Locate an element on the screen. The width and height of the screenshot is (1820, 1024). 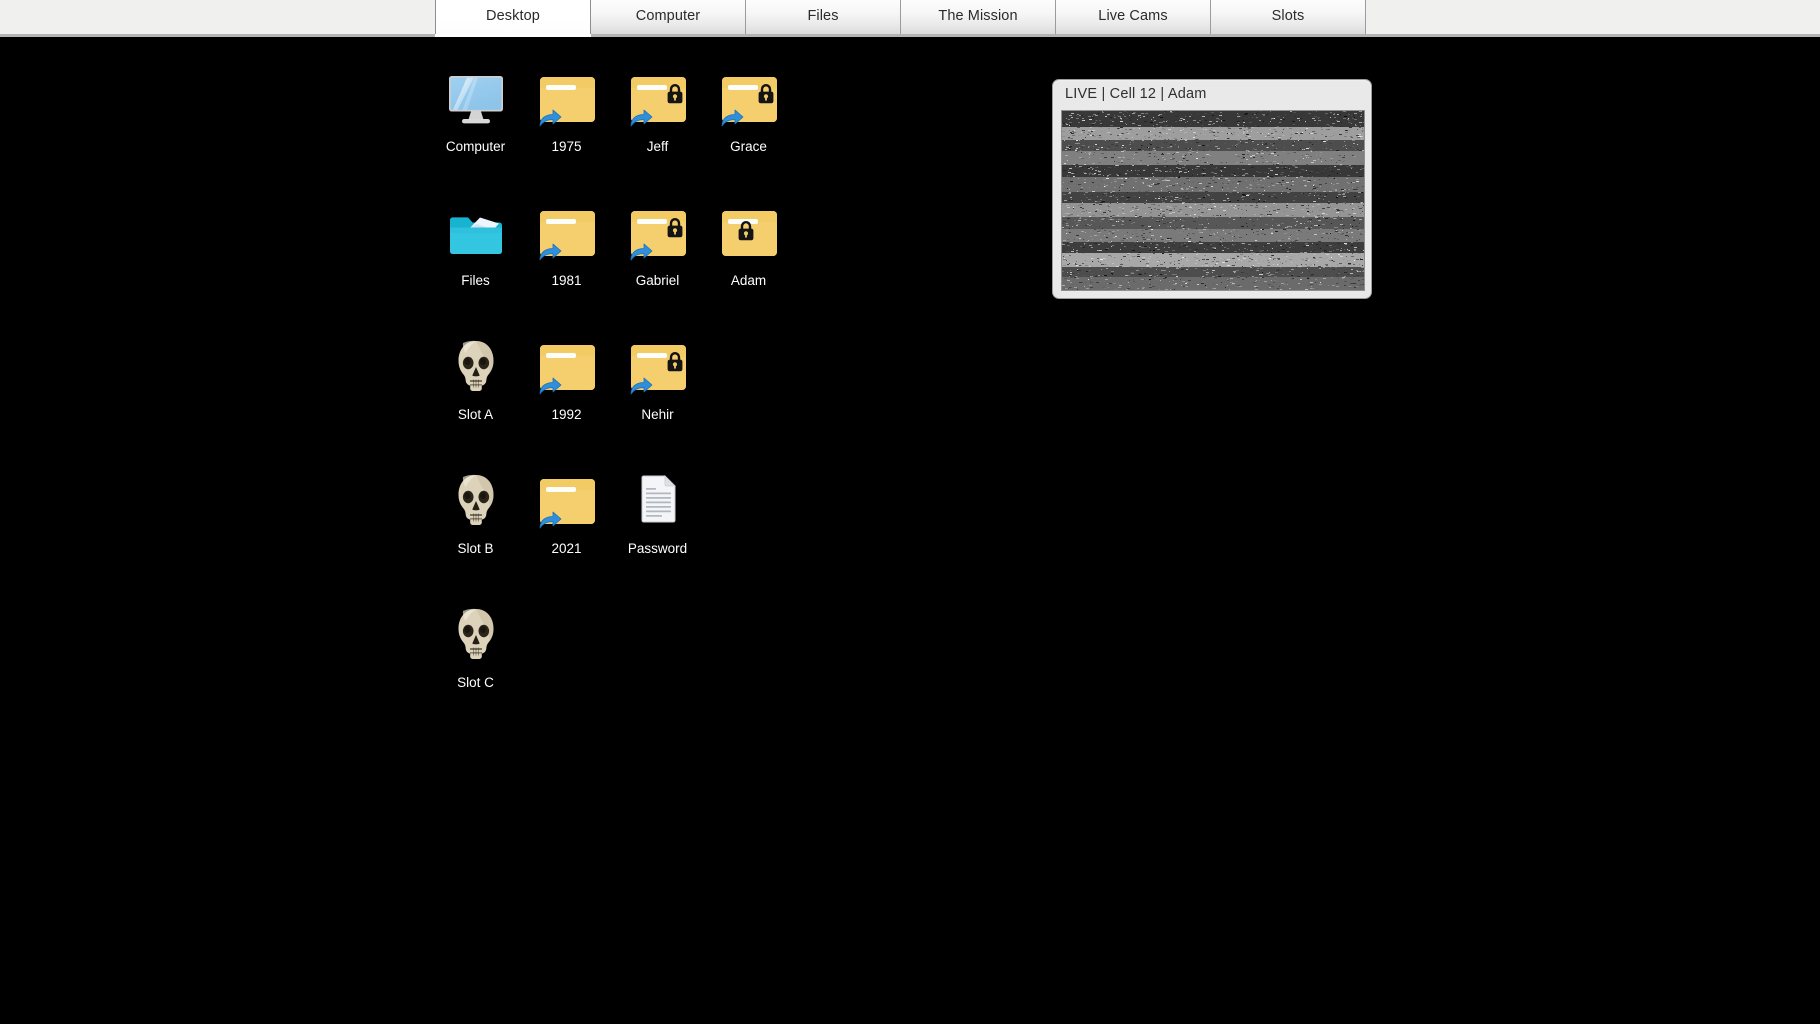
desktop-icon-row: Computer 1975 Jeff Grace is located at coordinates (620, 132).